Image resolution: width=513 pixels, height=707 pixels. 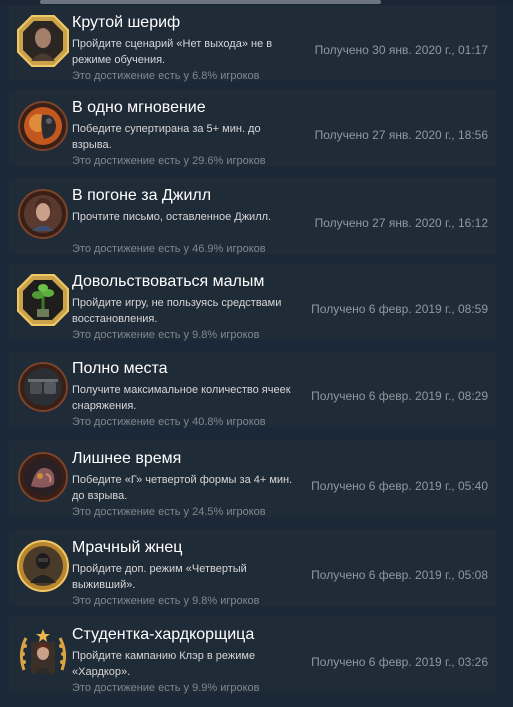 I want to click on tyrant-punch-icon, so click(x=43, y=126).